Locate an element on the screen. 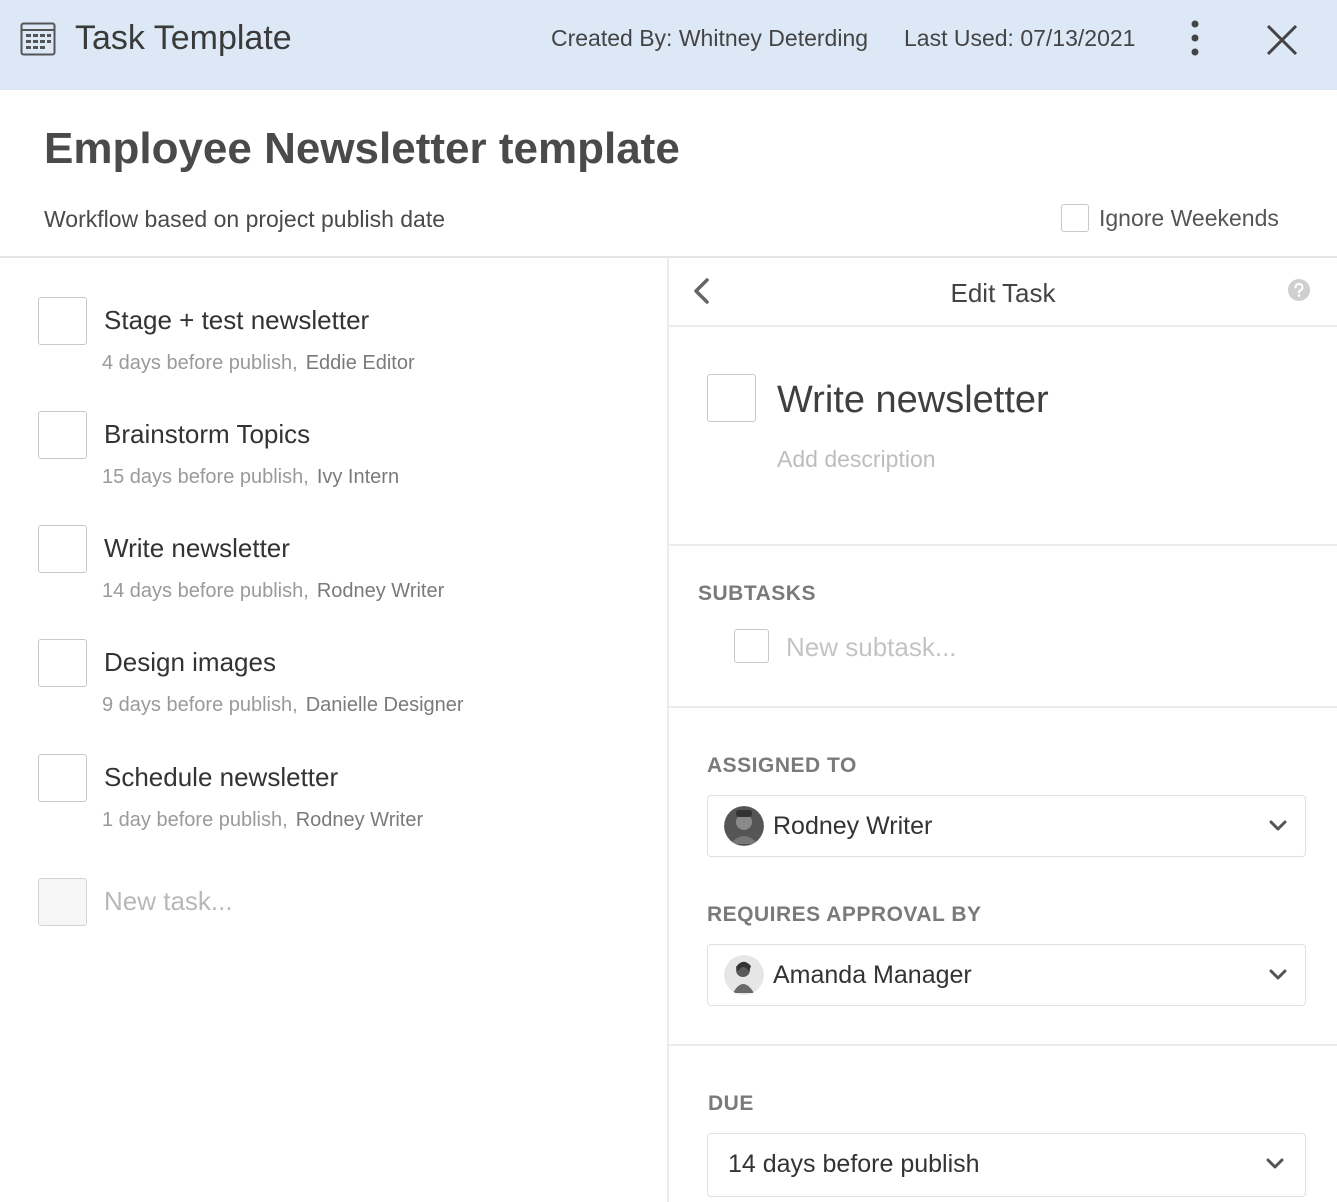 The width and height of the screenshot is (1337, 1202). help-button is located at coordinates (1299, 290).